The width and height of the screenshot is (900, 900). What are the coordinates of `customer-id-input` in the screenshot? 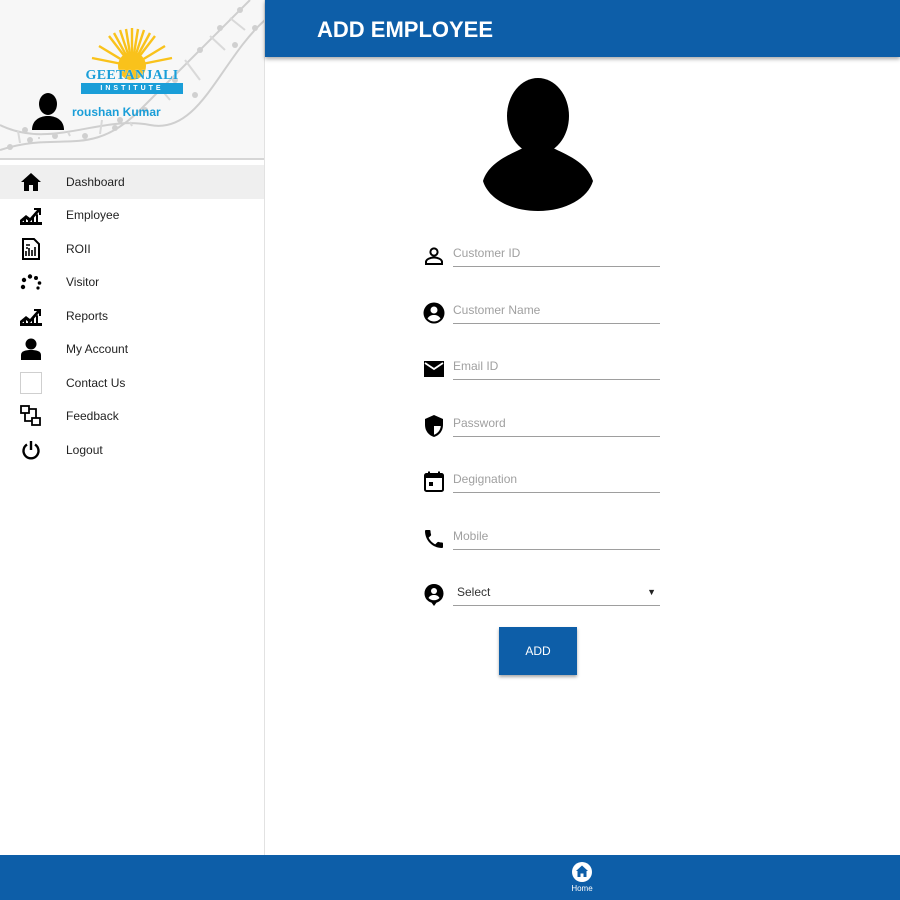 It's located at (556, 249).